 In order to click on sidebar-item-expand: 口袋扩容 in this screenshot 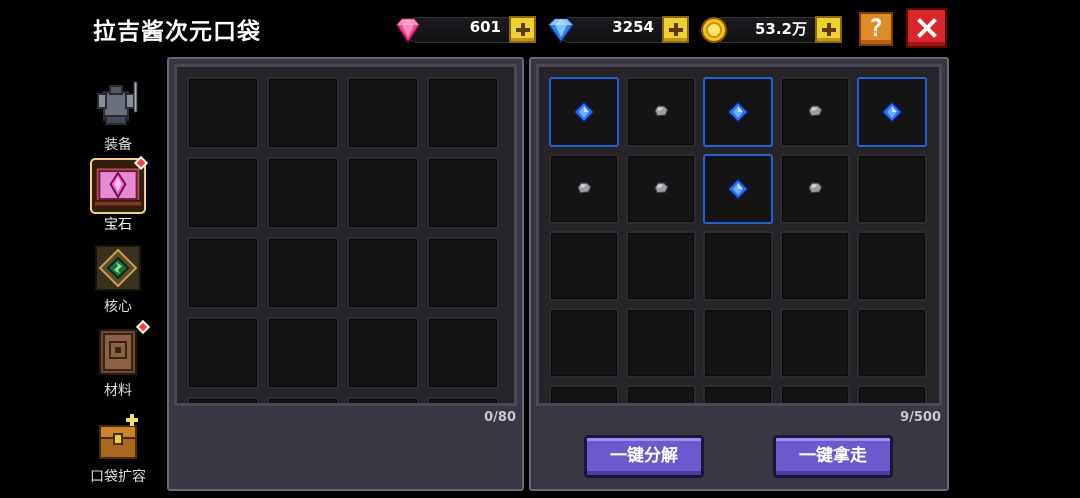, I will do `click(118, 448)`.